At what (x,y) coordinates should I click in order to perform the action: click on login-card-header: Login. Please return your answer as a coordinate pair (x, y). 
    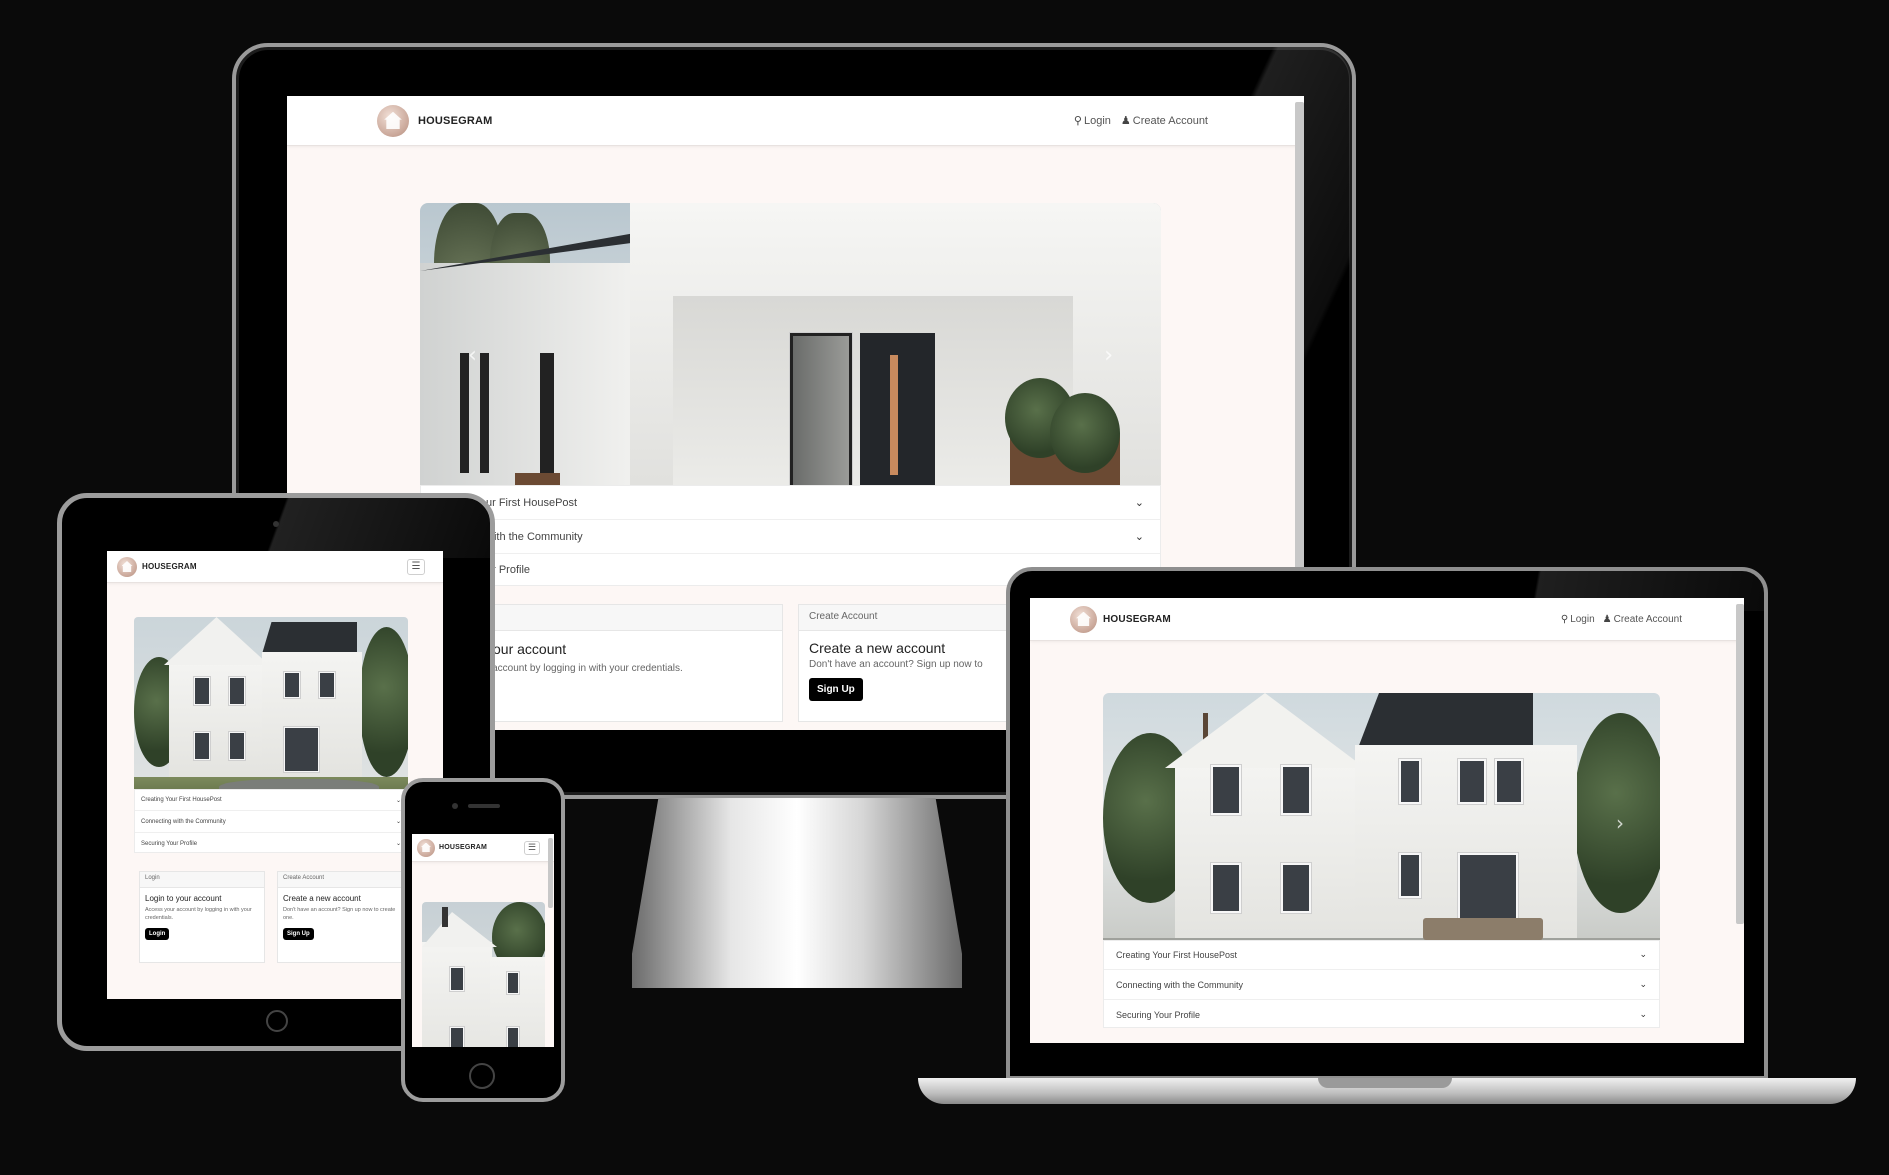
    Looking at the image, I should click on (202, 880).